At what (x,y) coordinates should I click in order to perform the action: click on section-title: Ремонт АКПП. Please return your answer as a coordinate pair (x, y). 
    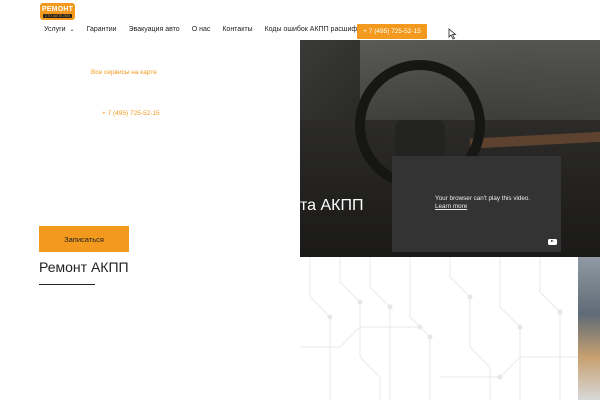
    Looking at the image, I should click on (84, 267).